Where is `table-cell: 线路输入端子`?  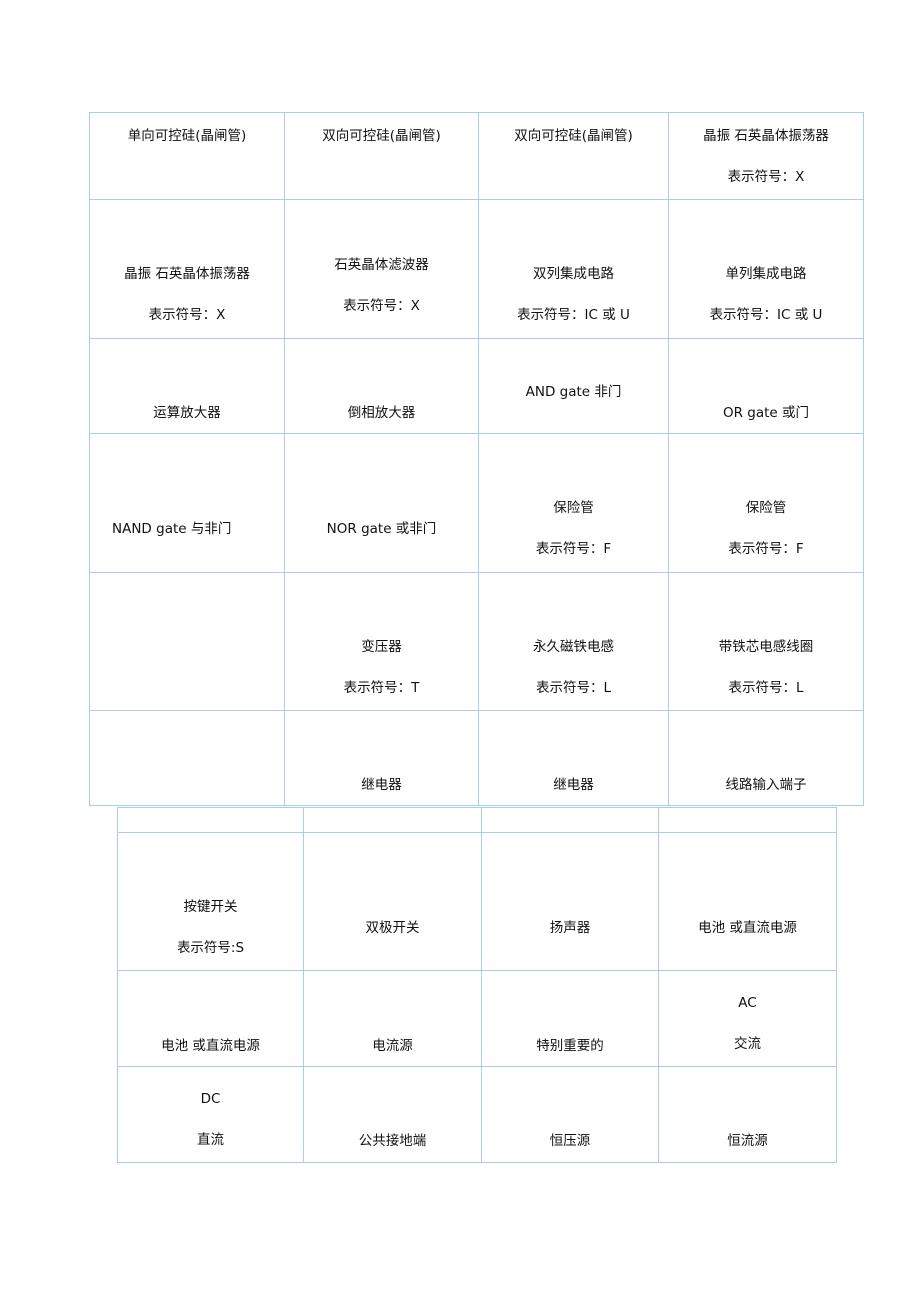
table-cell: 线路输入端子 is located at coordinates (766, 758).